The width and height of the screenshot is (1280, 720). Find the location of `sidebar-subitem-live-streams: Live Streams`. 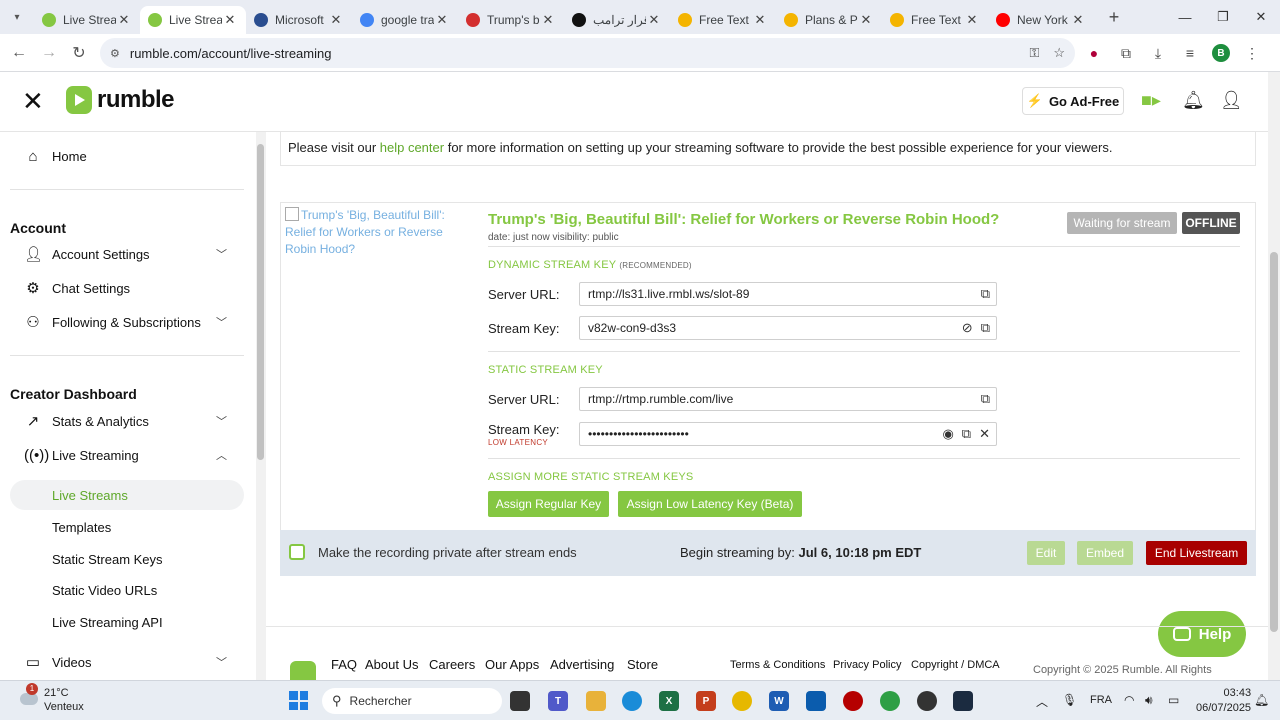

sidebar-subitem-live-streams: Live Streams is located at coordinates (90, 495).